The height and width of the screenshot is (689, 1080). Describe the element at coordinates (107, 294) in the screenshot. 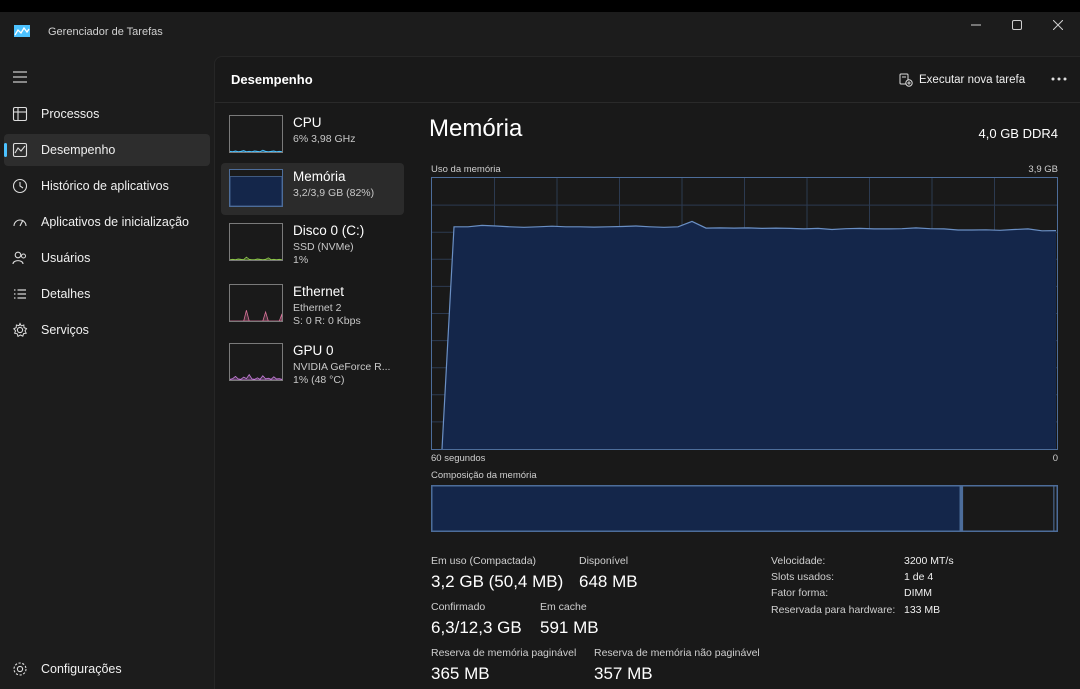

I see `nav-item-detalhes: Detalhes` at that location.